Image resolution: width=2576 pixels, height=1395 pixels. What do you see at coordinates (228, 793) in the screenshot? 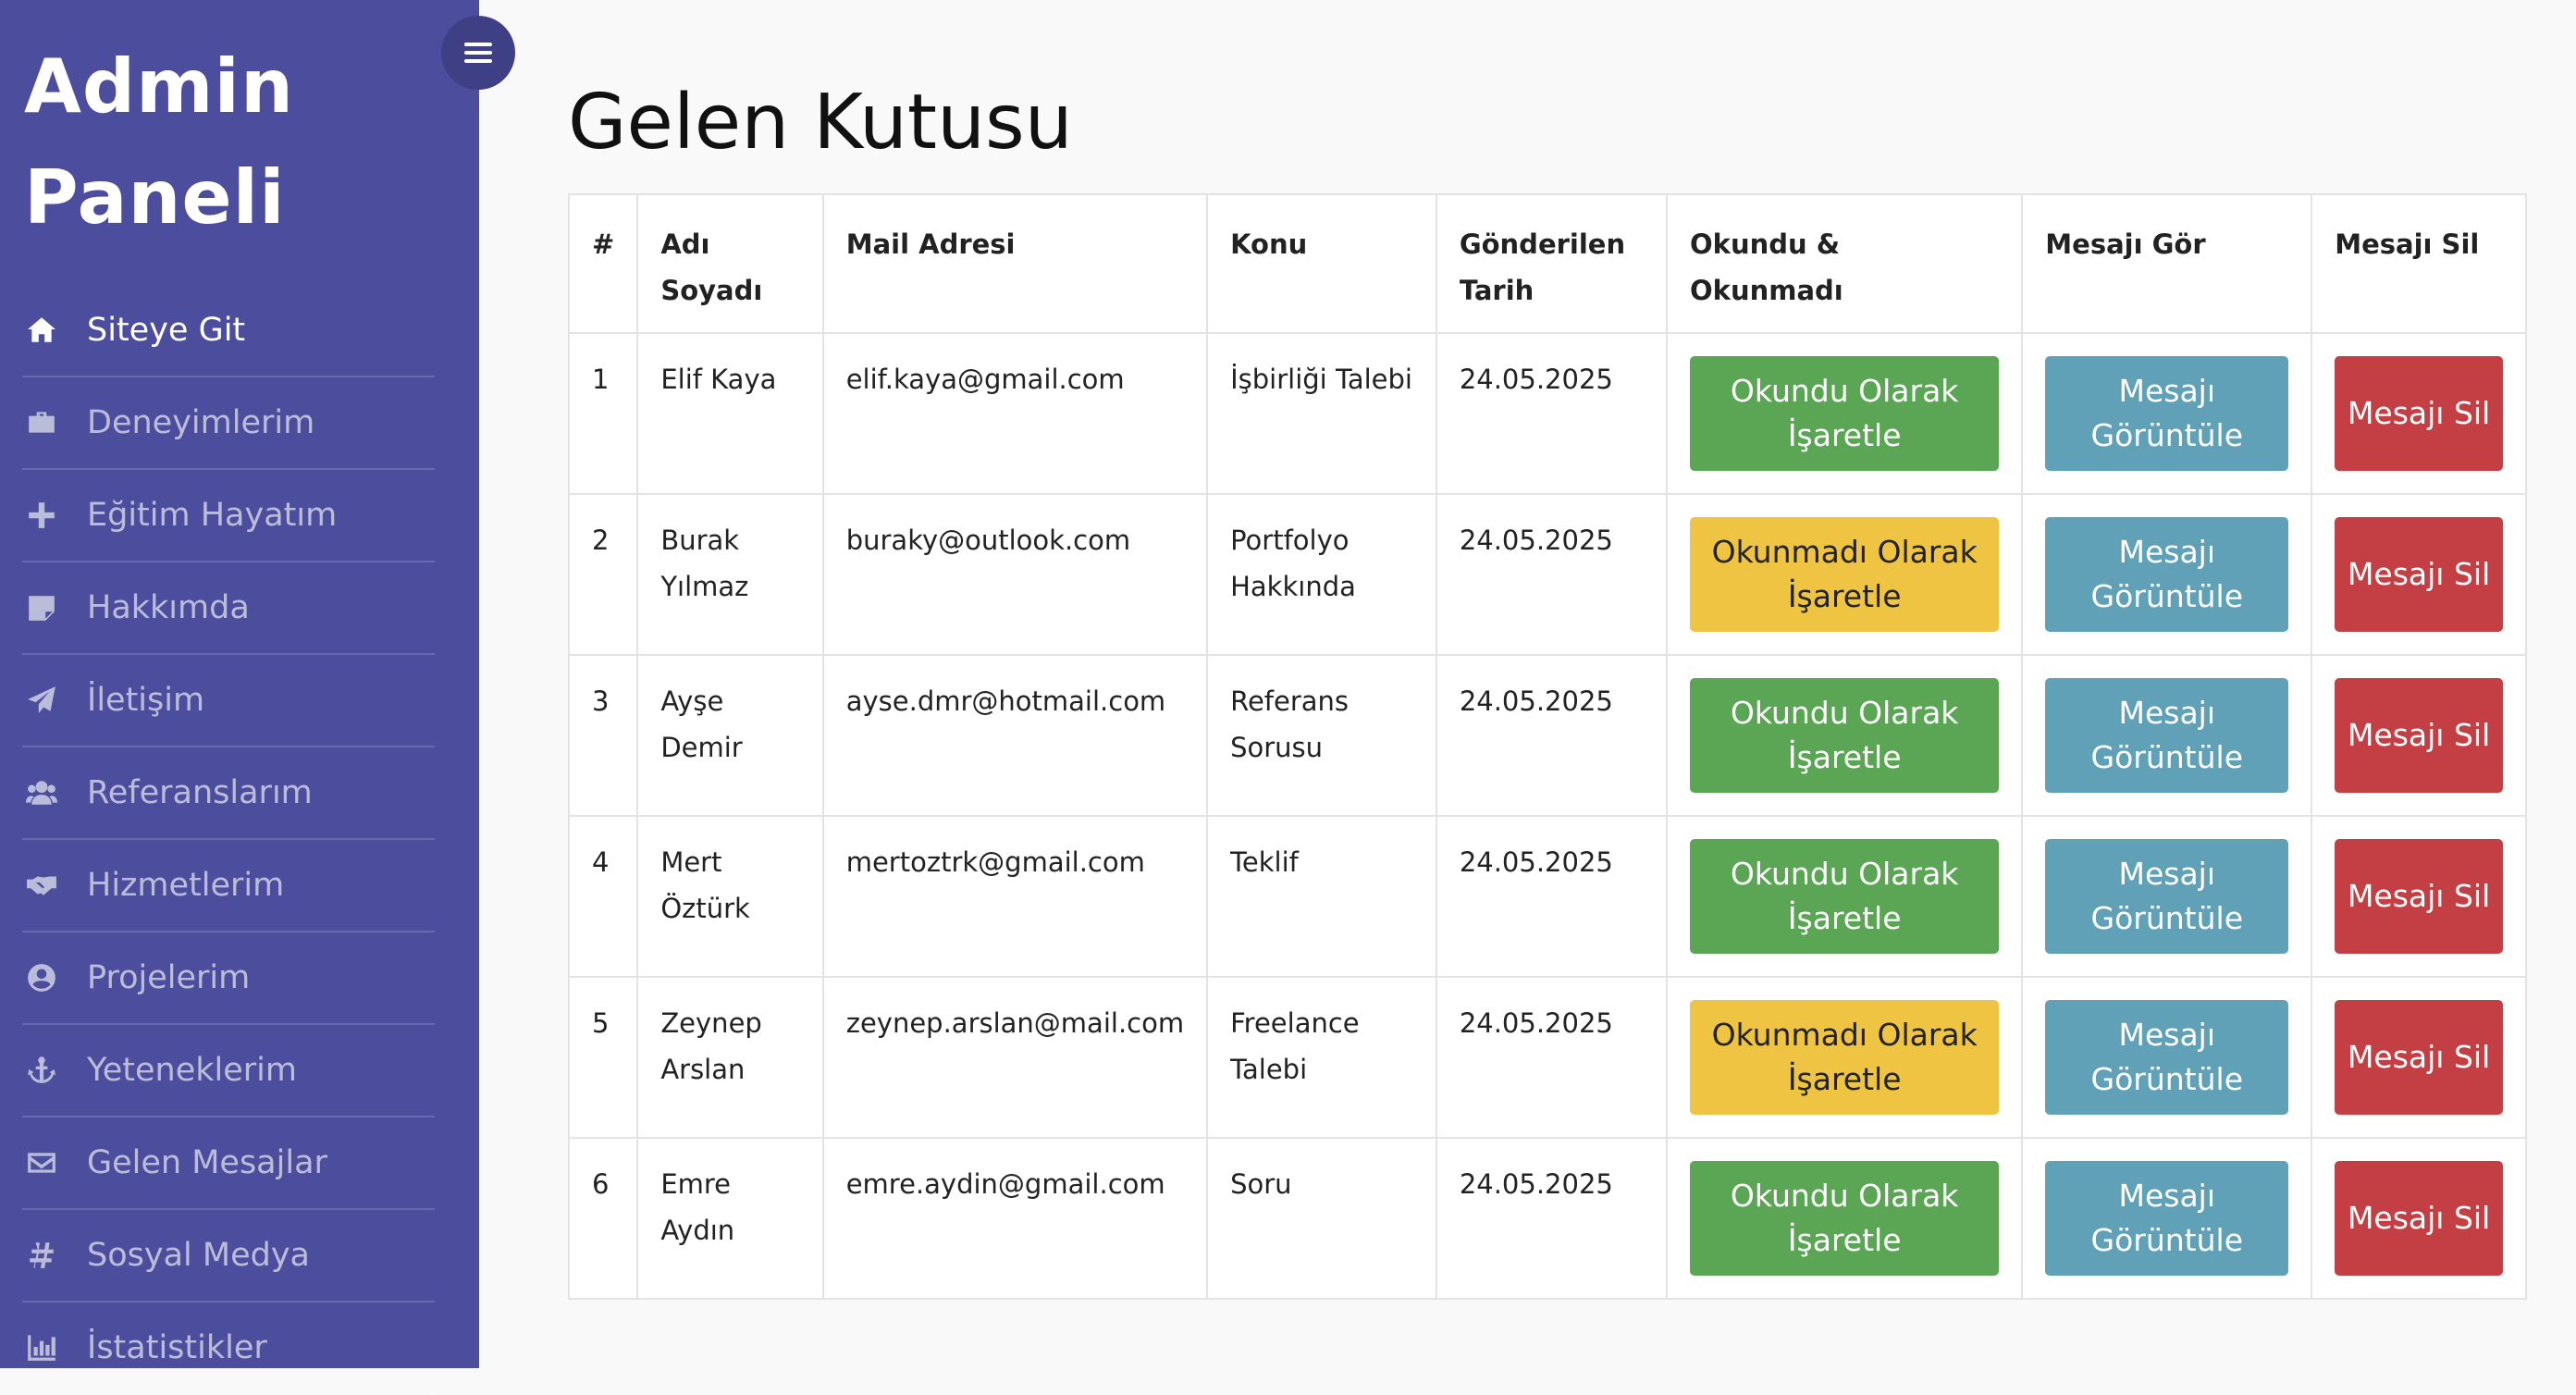
I see `sidebar-item-5: Referanslarım` at bounding box center [228, 793].